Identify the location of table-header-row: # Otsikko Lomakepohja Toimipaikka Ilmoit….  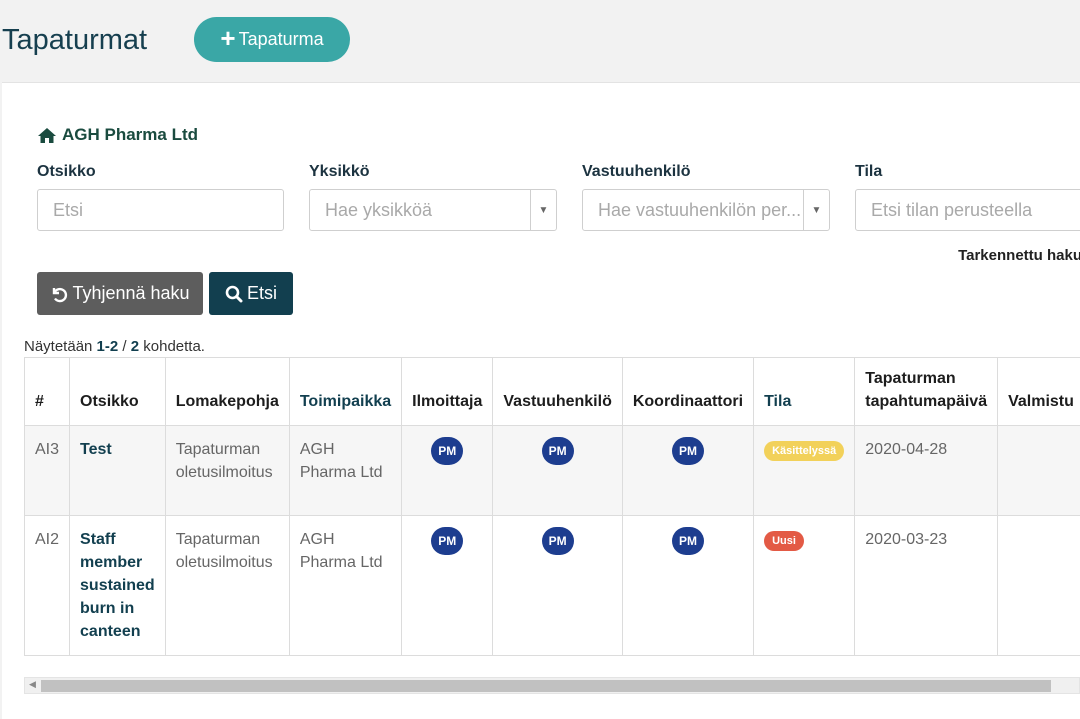
(551, 391).